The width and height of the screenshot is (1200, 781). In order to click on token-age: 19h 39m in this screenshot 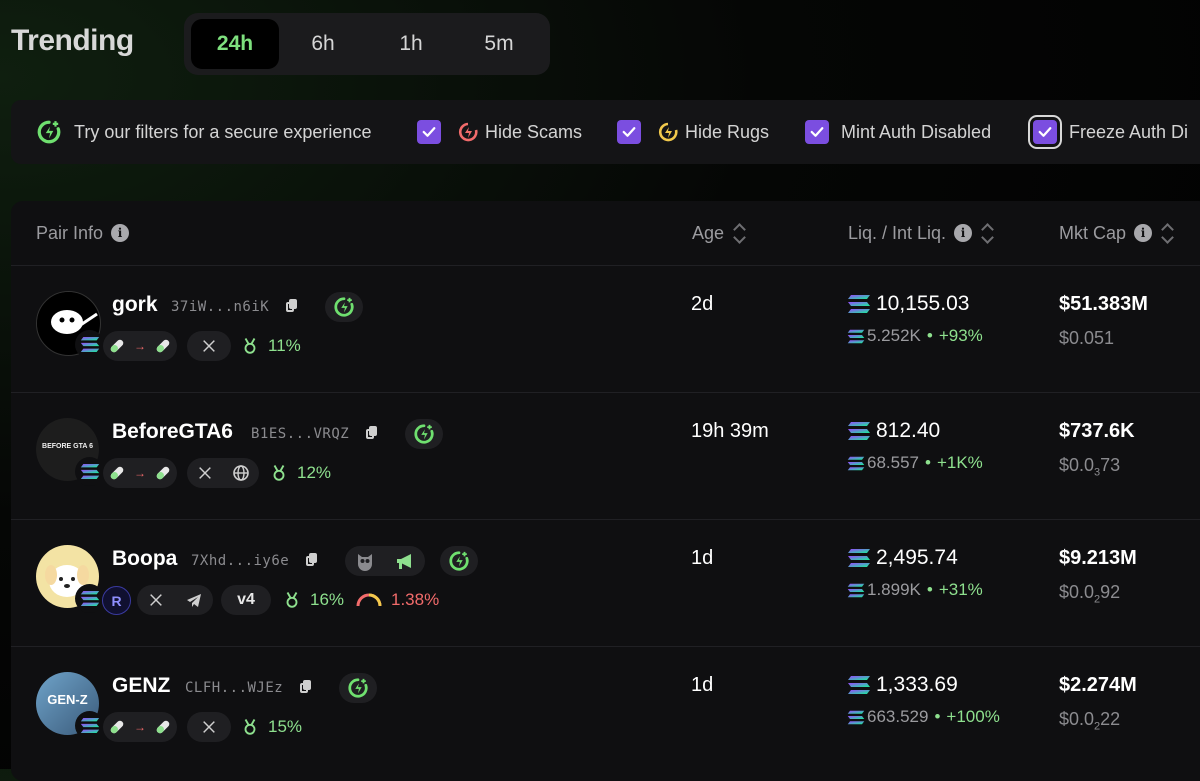, I will do `click(730, 431)`.